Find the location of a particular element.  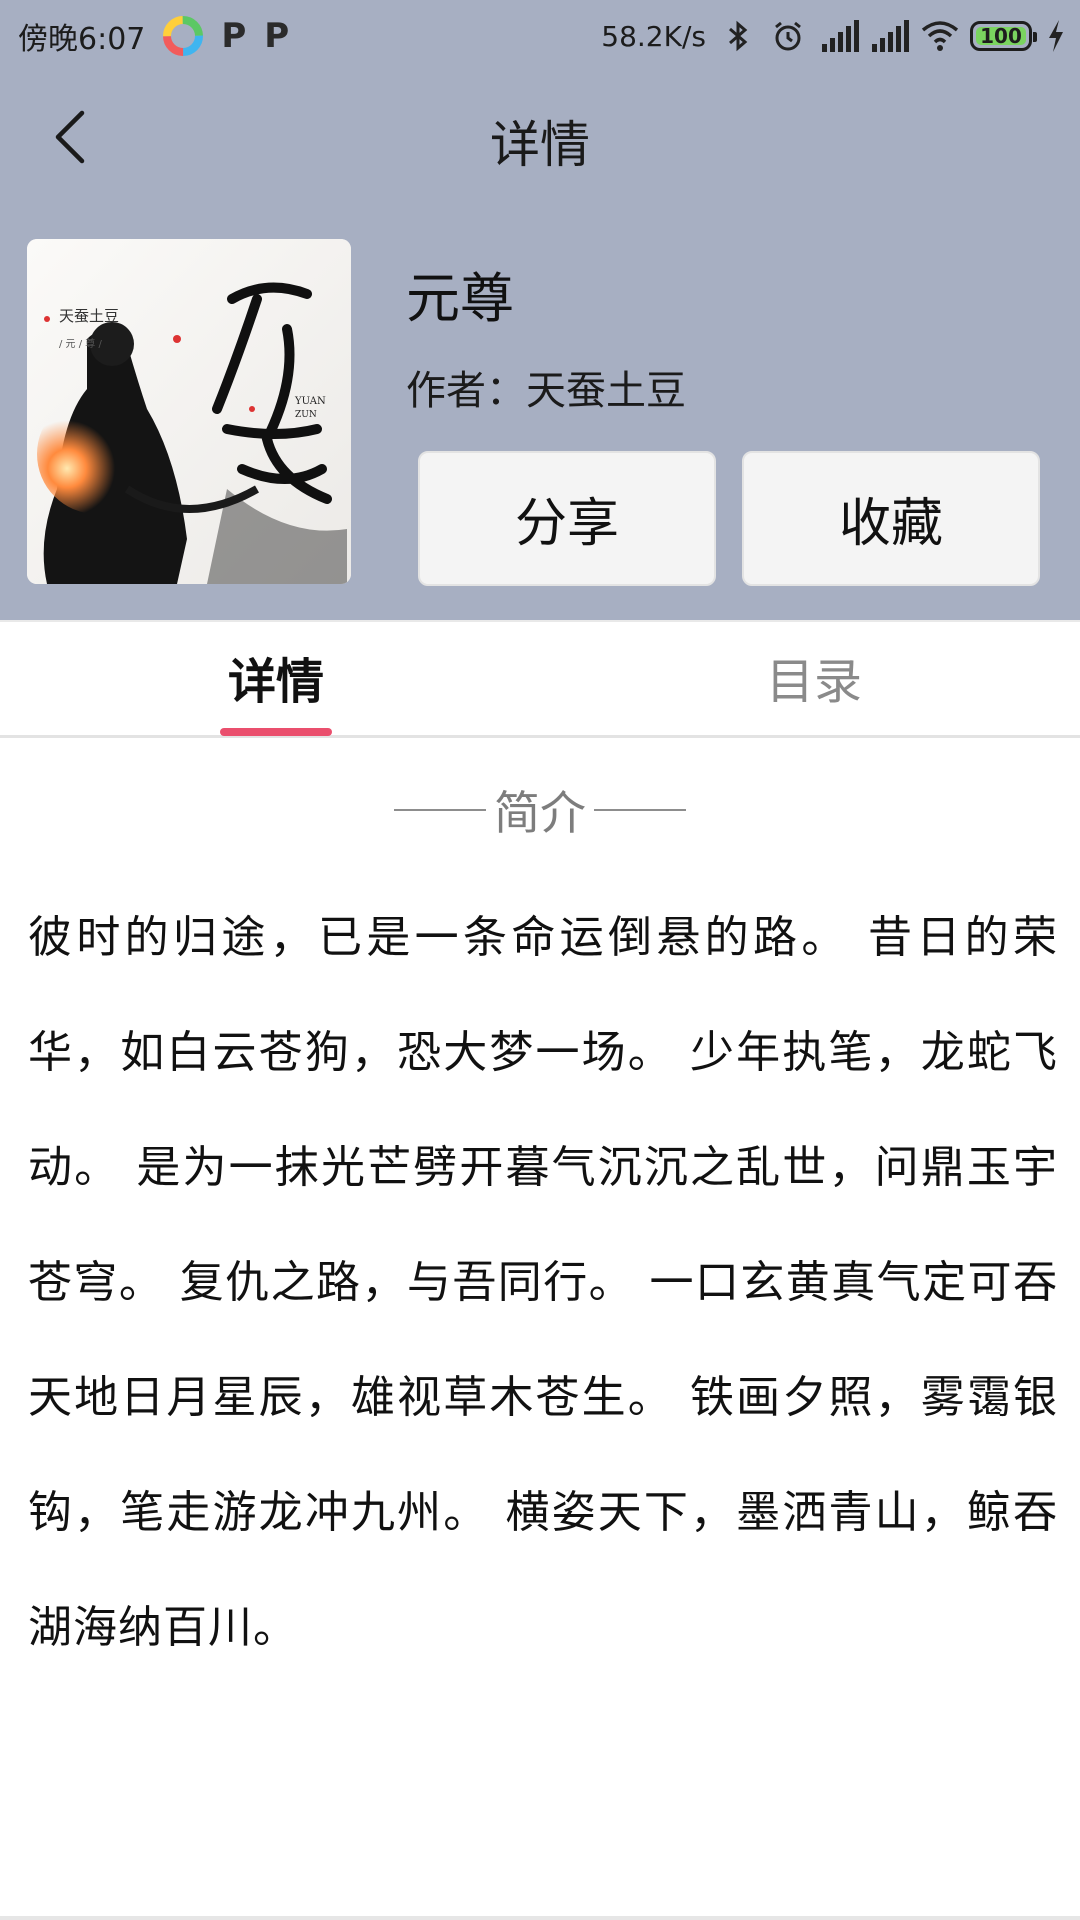

cover-pinyin-2: ZUN is located at coordinates (306, 415).